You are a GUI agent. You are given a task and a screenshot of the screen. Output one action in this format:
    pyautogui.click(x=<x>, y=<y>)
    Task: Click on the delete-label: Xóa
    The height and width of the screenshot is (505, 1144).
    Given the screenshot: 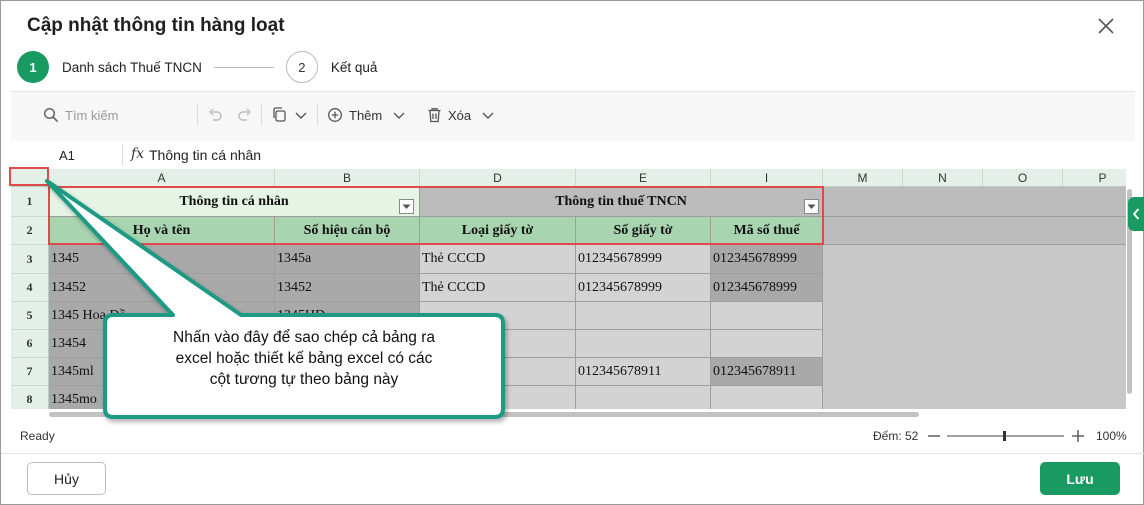 What is the action you would take?
    pyautogui.click(x=460, y=115)
    